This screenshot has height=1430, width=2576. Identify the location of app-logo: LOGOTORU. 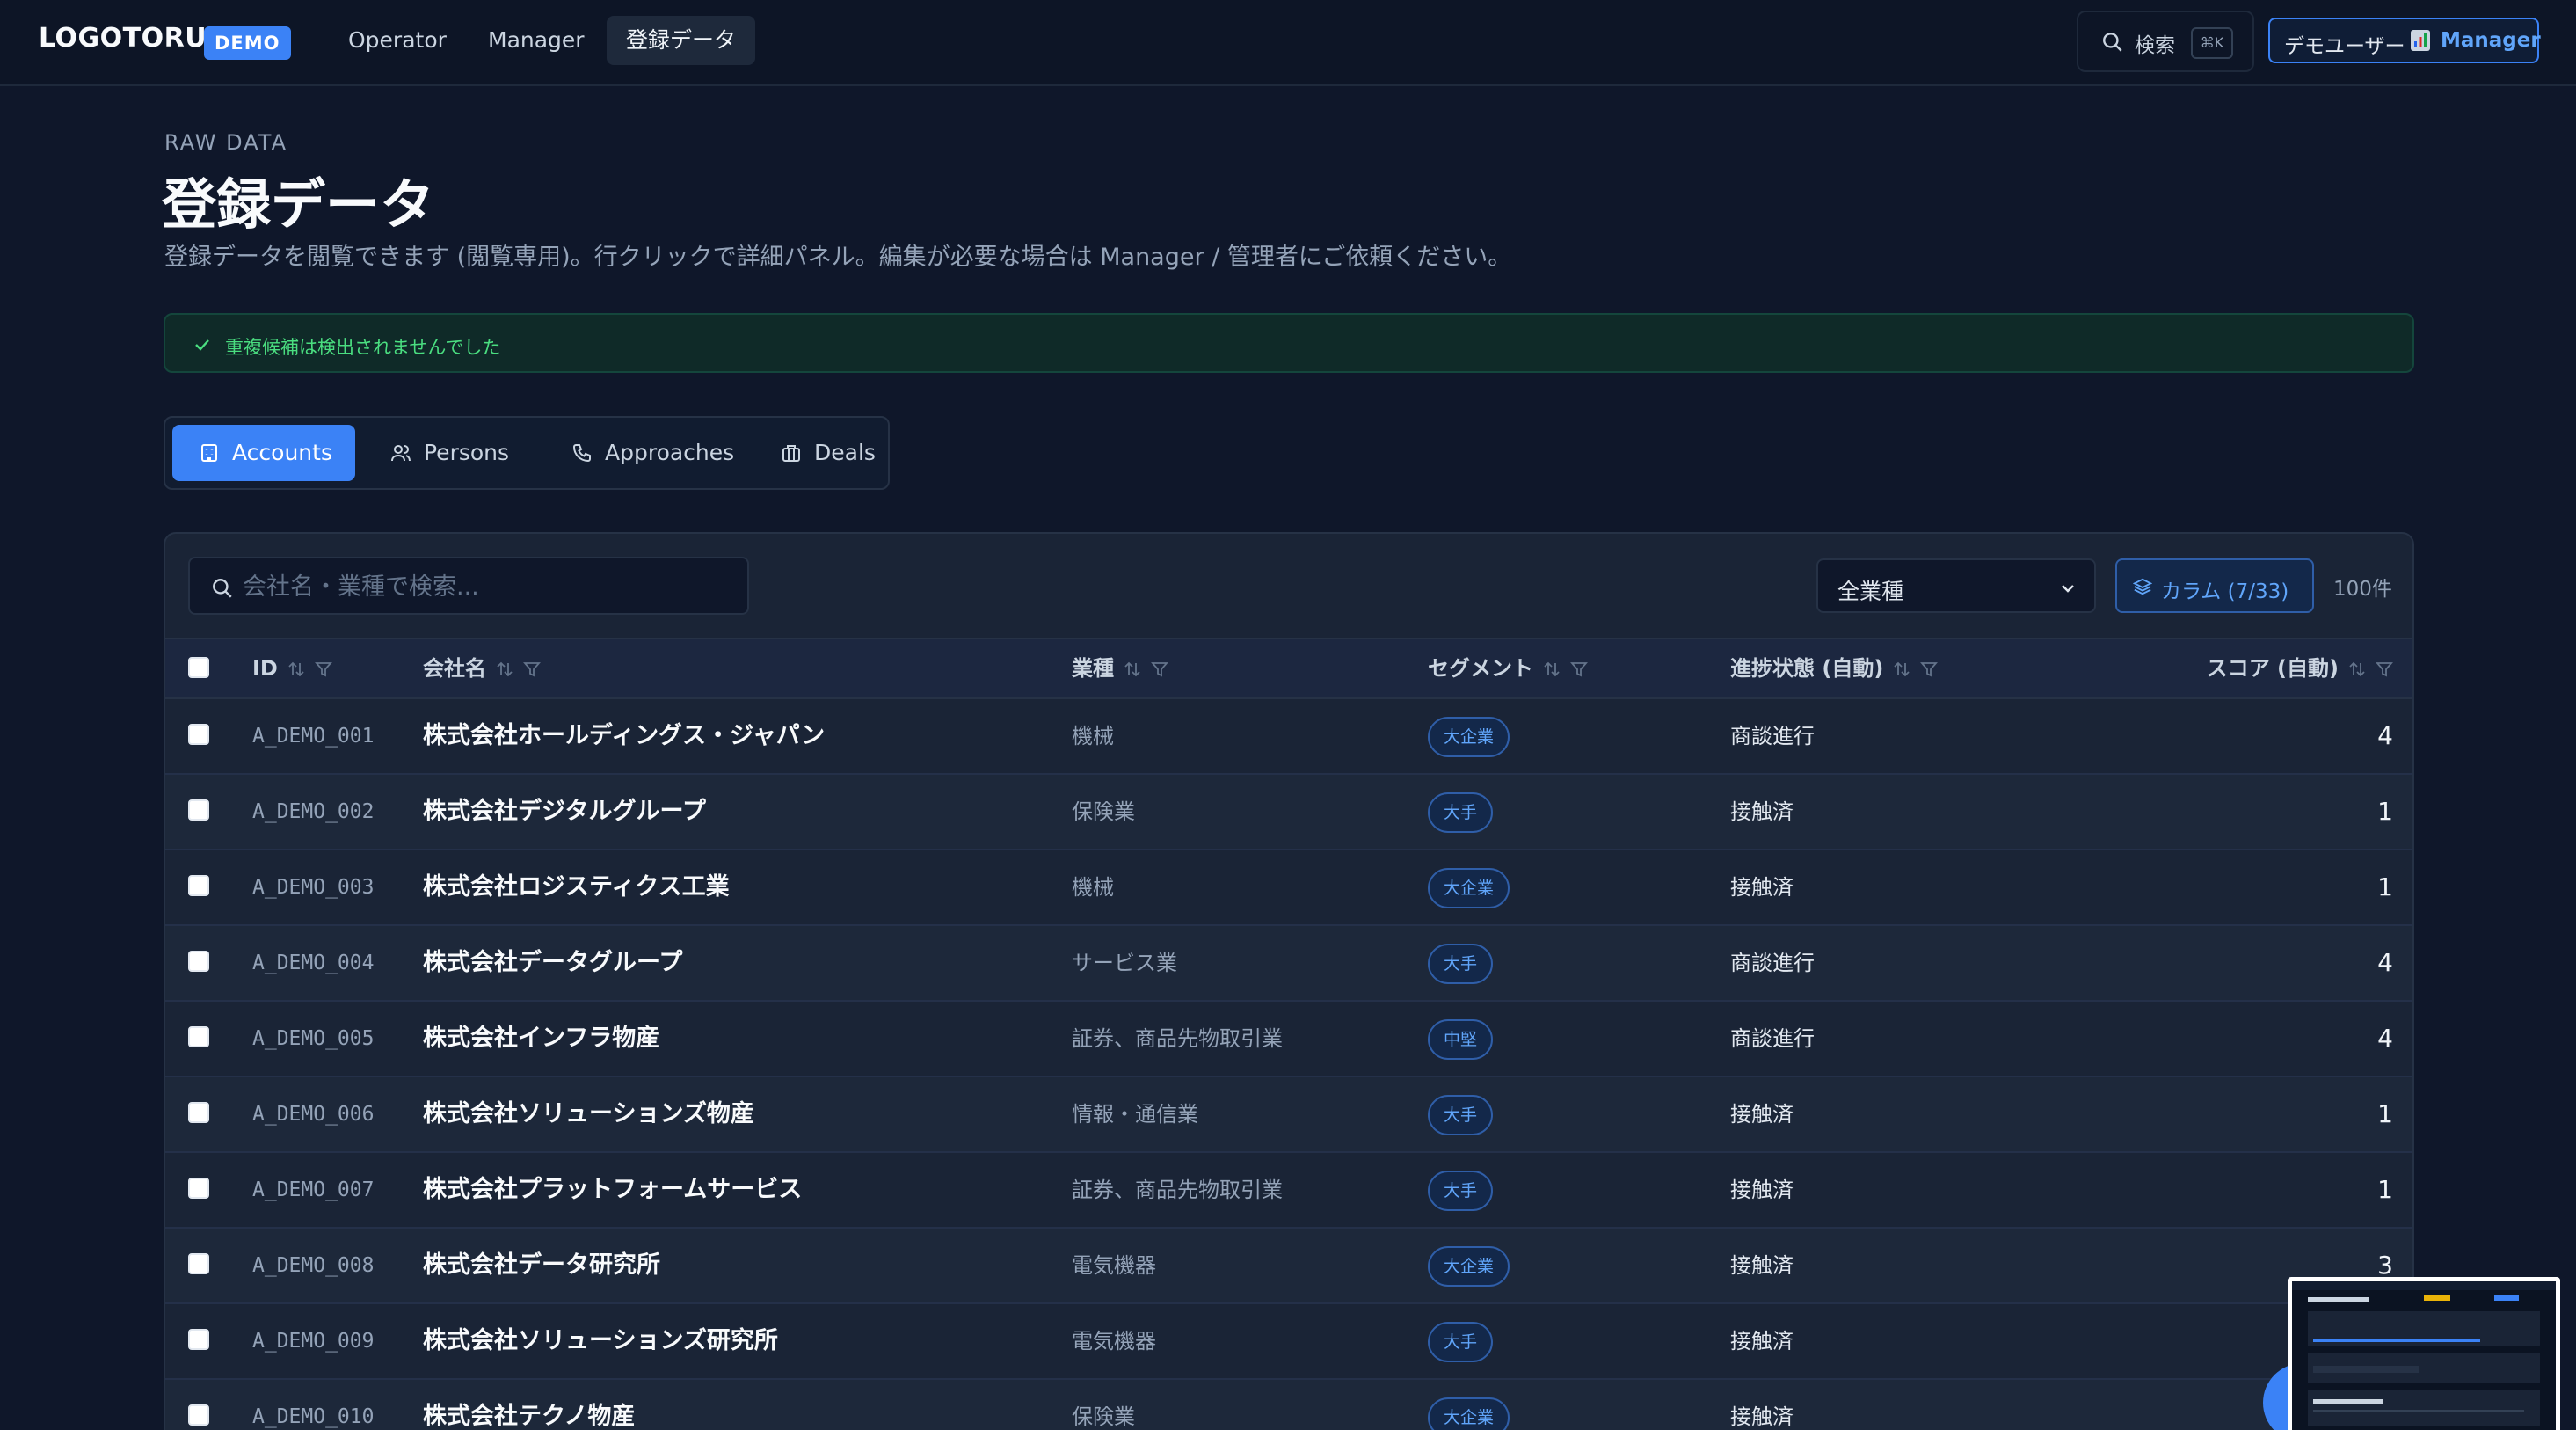
(123, 38).